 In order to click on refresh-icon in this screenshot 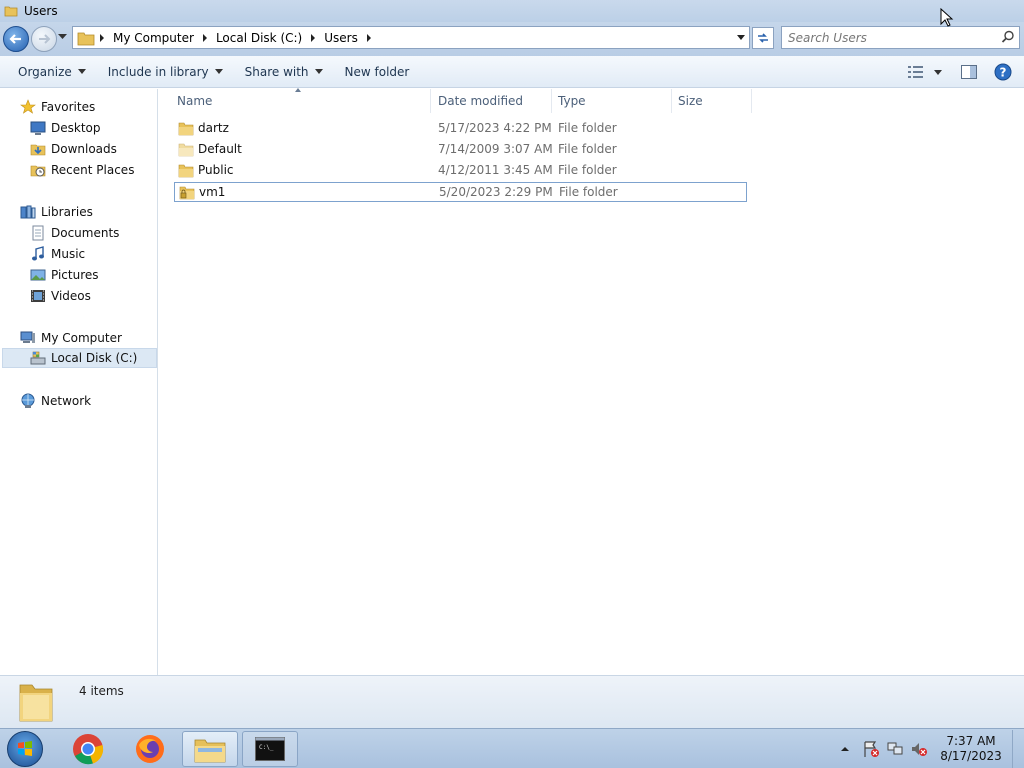, I will do `click(763, 38)`.